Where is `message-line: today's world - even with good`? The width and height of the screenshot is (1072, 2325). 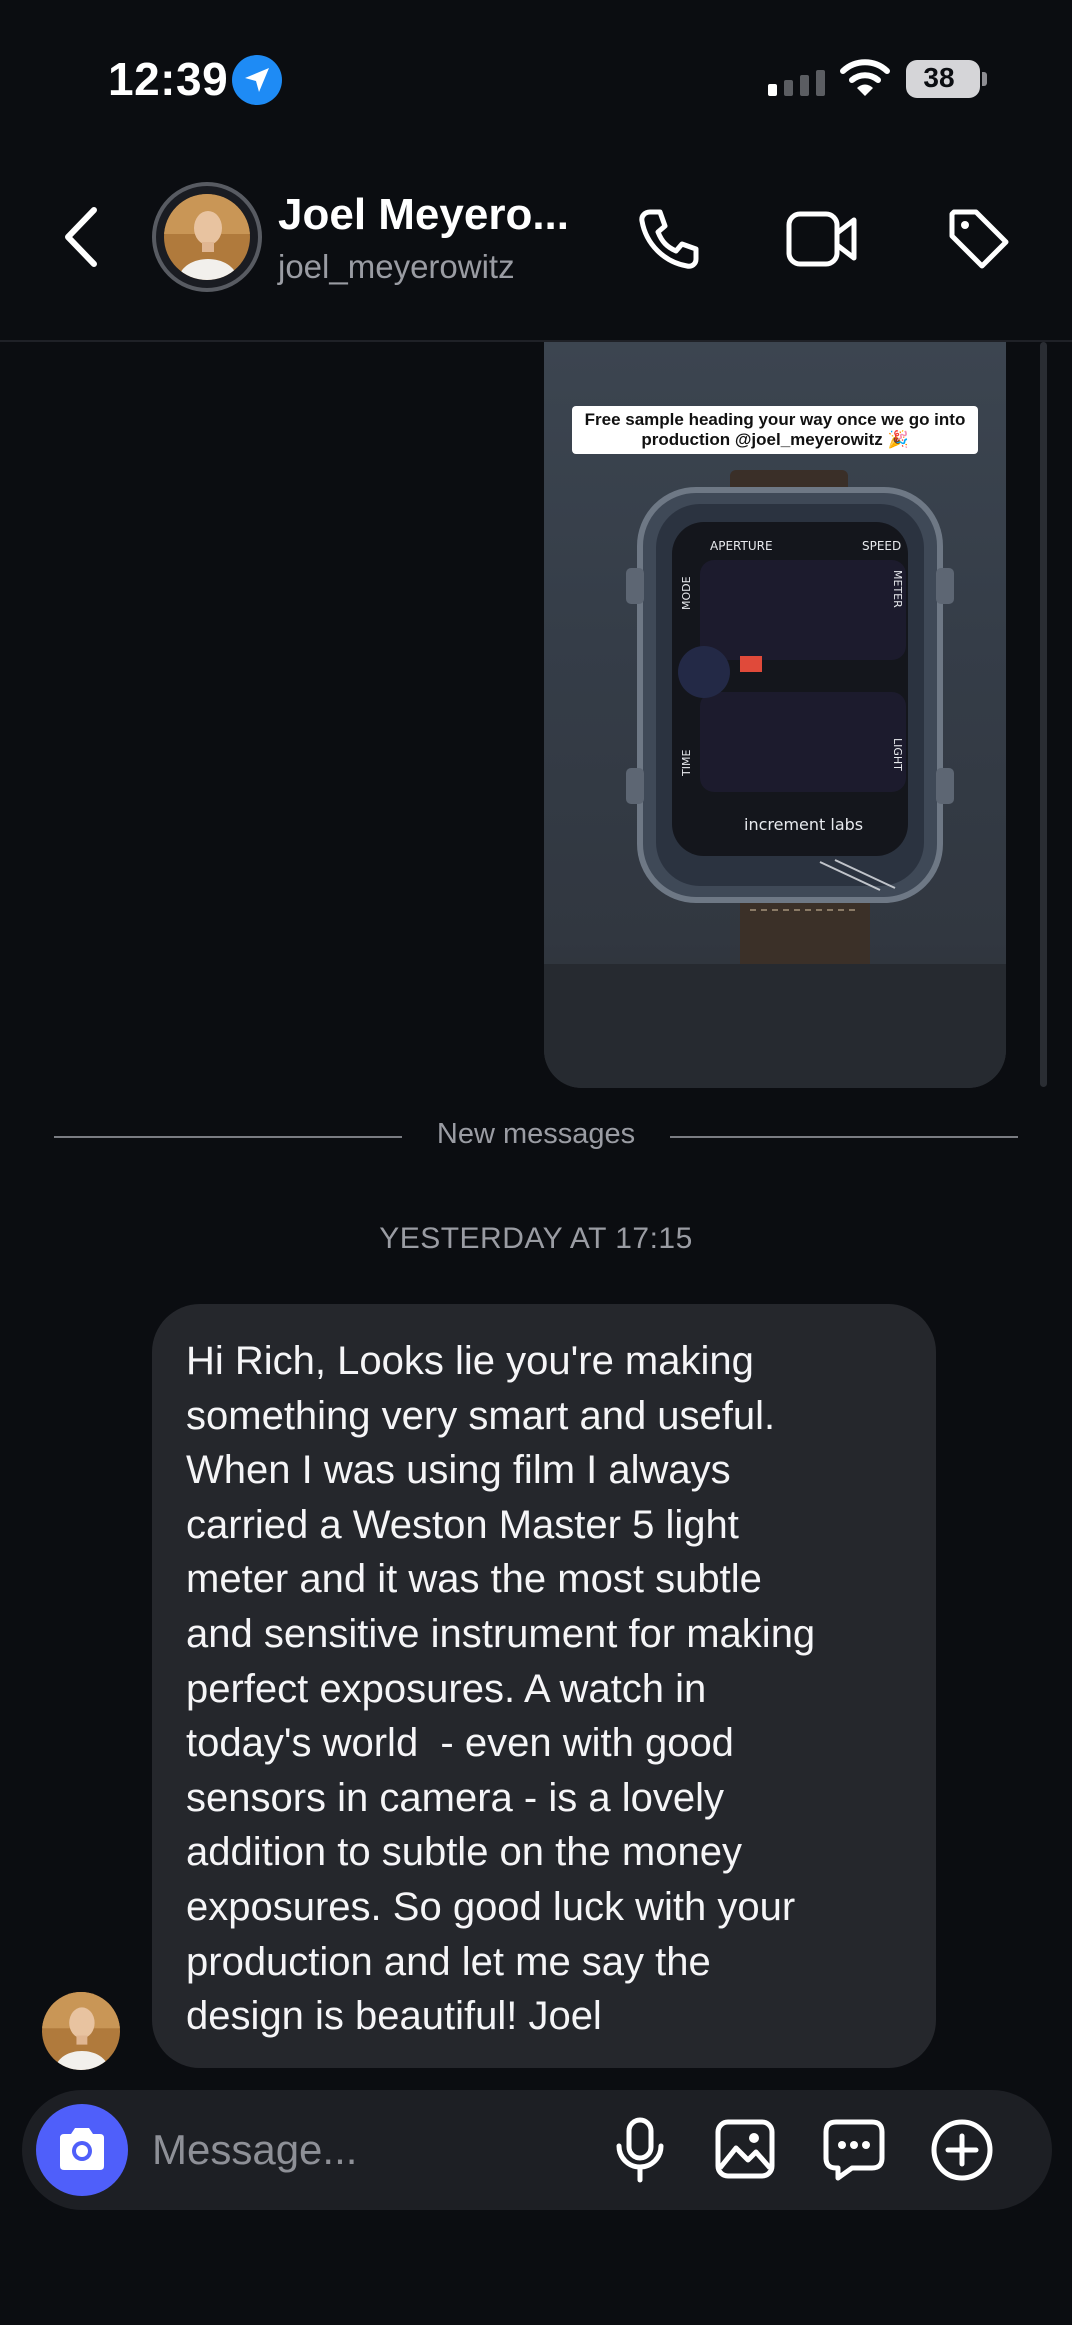
message-line: today's world - even with good is located at coordinates (460, 1743).